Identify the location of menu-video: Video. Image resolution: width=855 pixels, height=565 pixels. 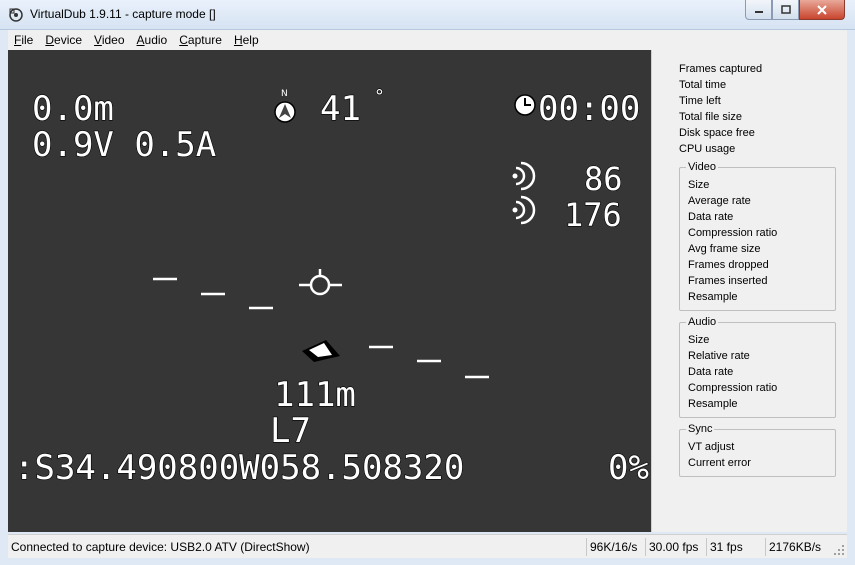
(109, 40).